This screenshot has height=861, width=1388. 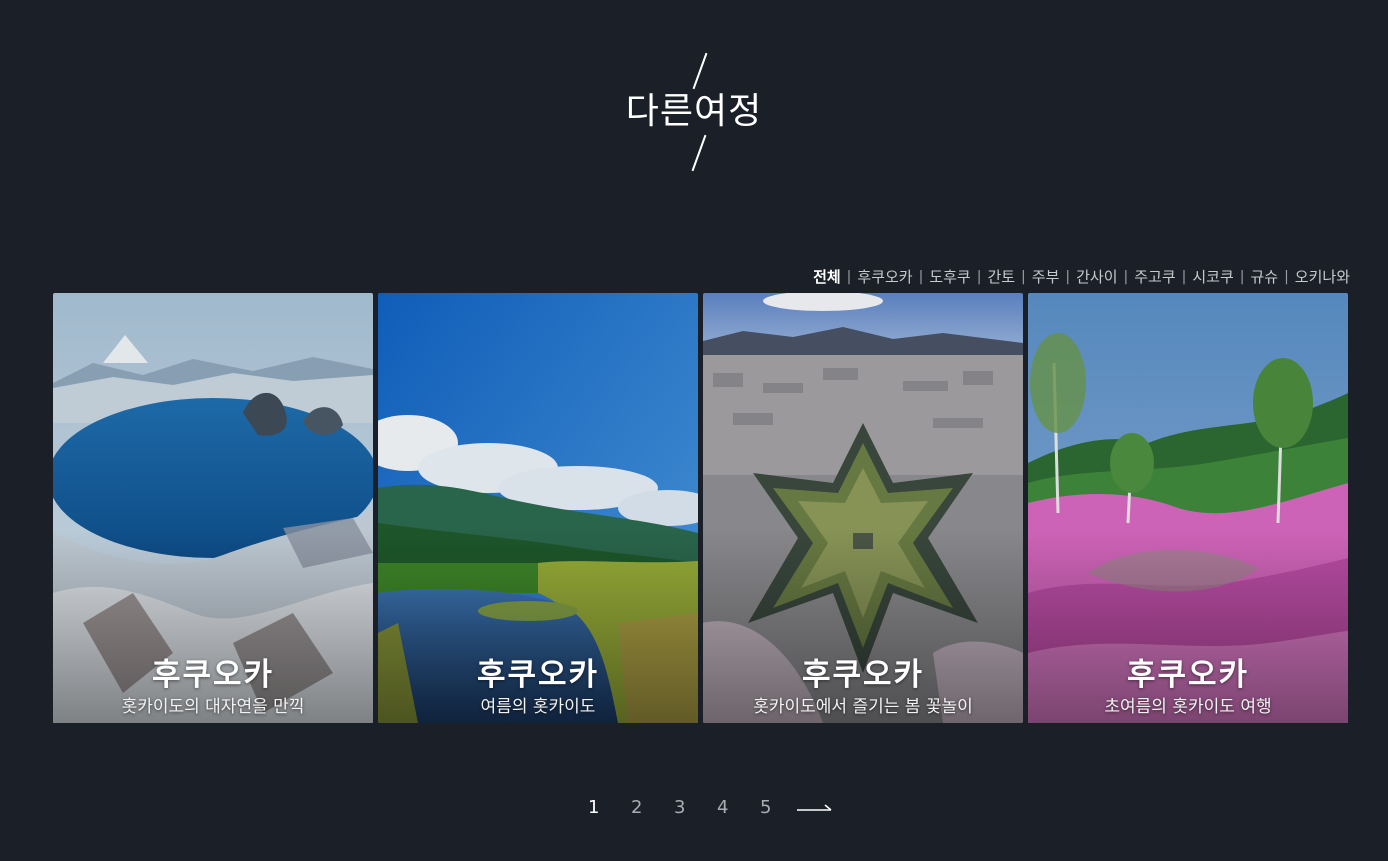 What do you see at coordinates (646, 807) in the screenshot?
I see `page-link-2: 2` at bounding box center [646, 807].